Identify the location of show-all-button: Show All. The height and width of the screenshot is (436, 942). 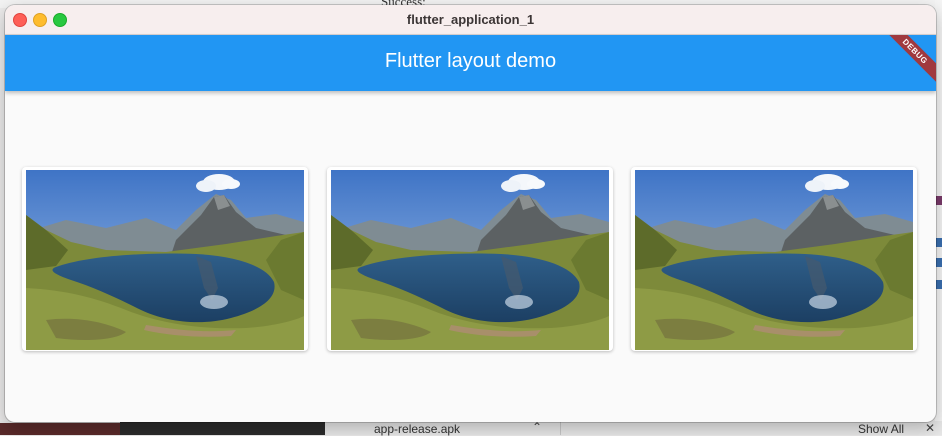
(881, 429).